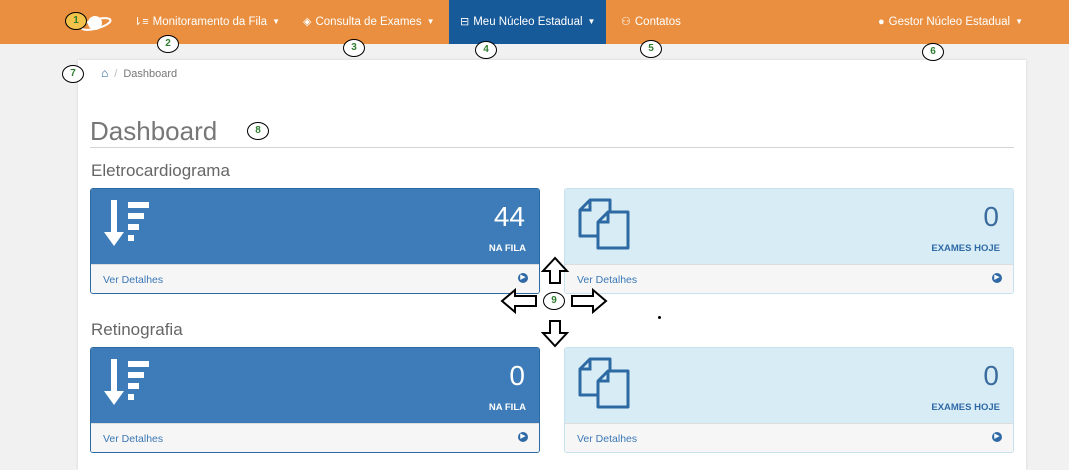 This screenshot has height=470, width=1069. I want to click on user-icon: ●, so click(881, 22).